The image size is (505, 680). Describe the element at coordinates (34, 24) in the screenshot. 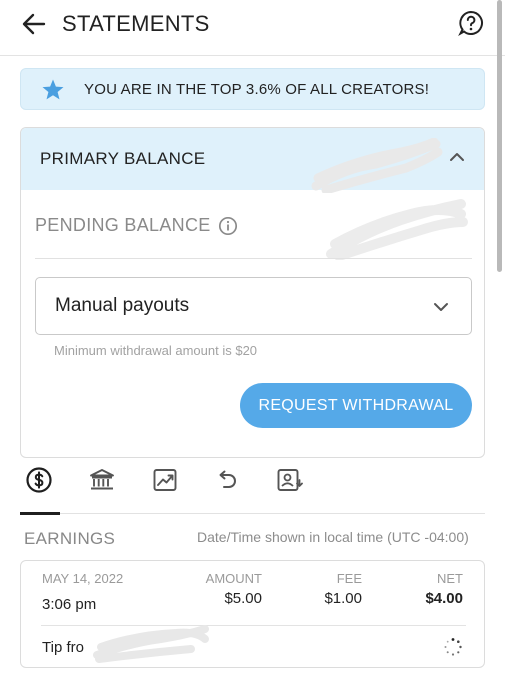

I see `back-arrow-icon` at that location.